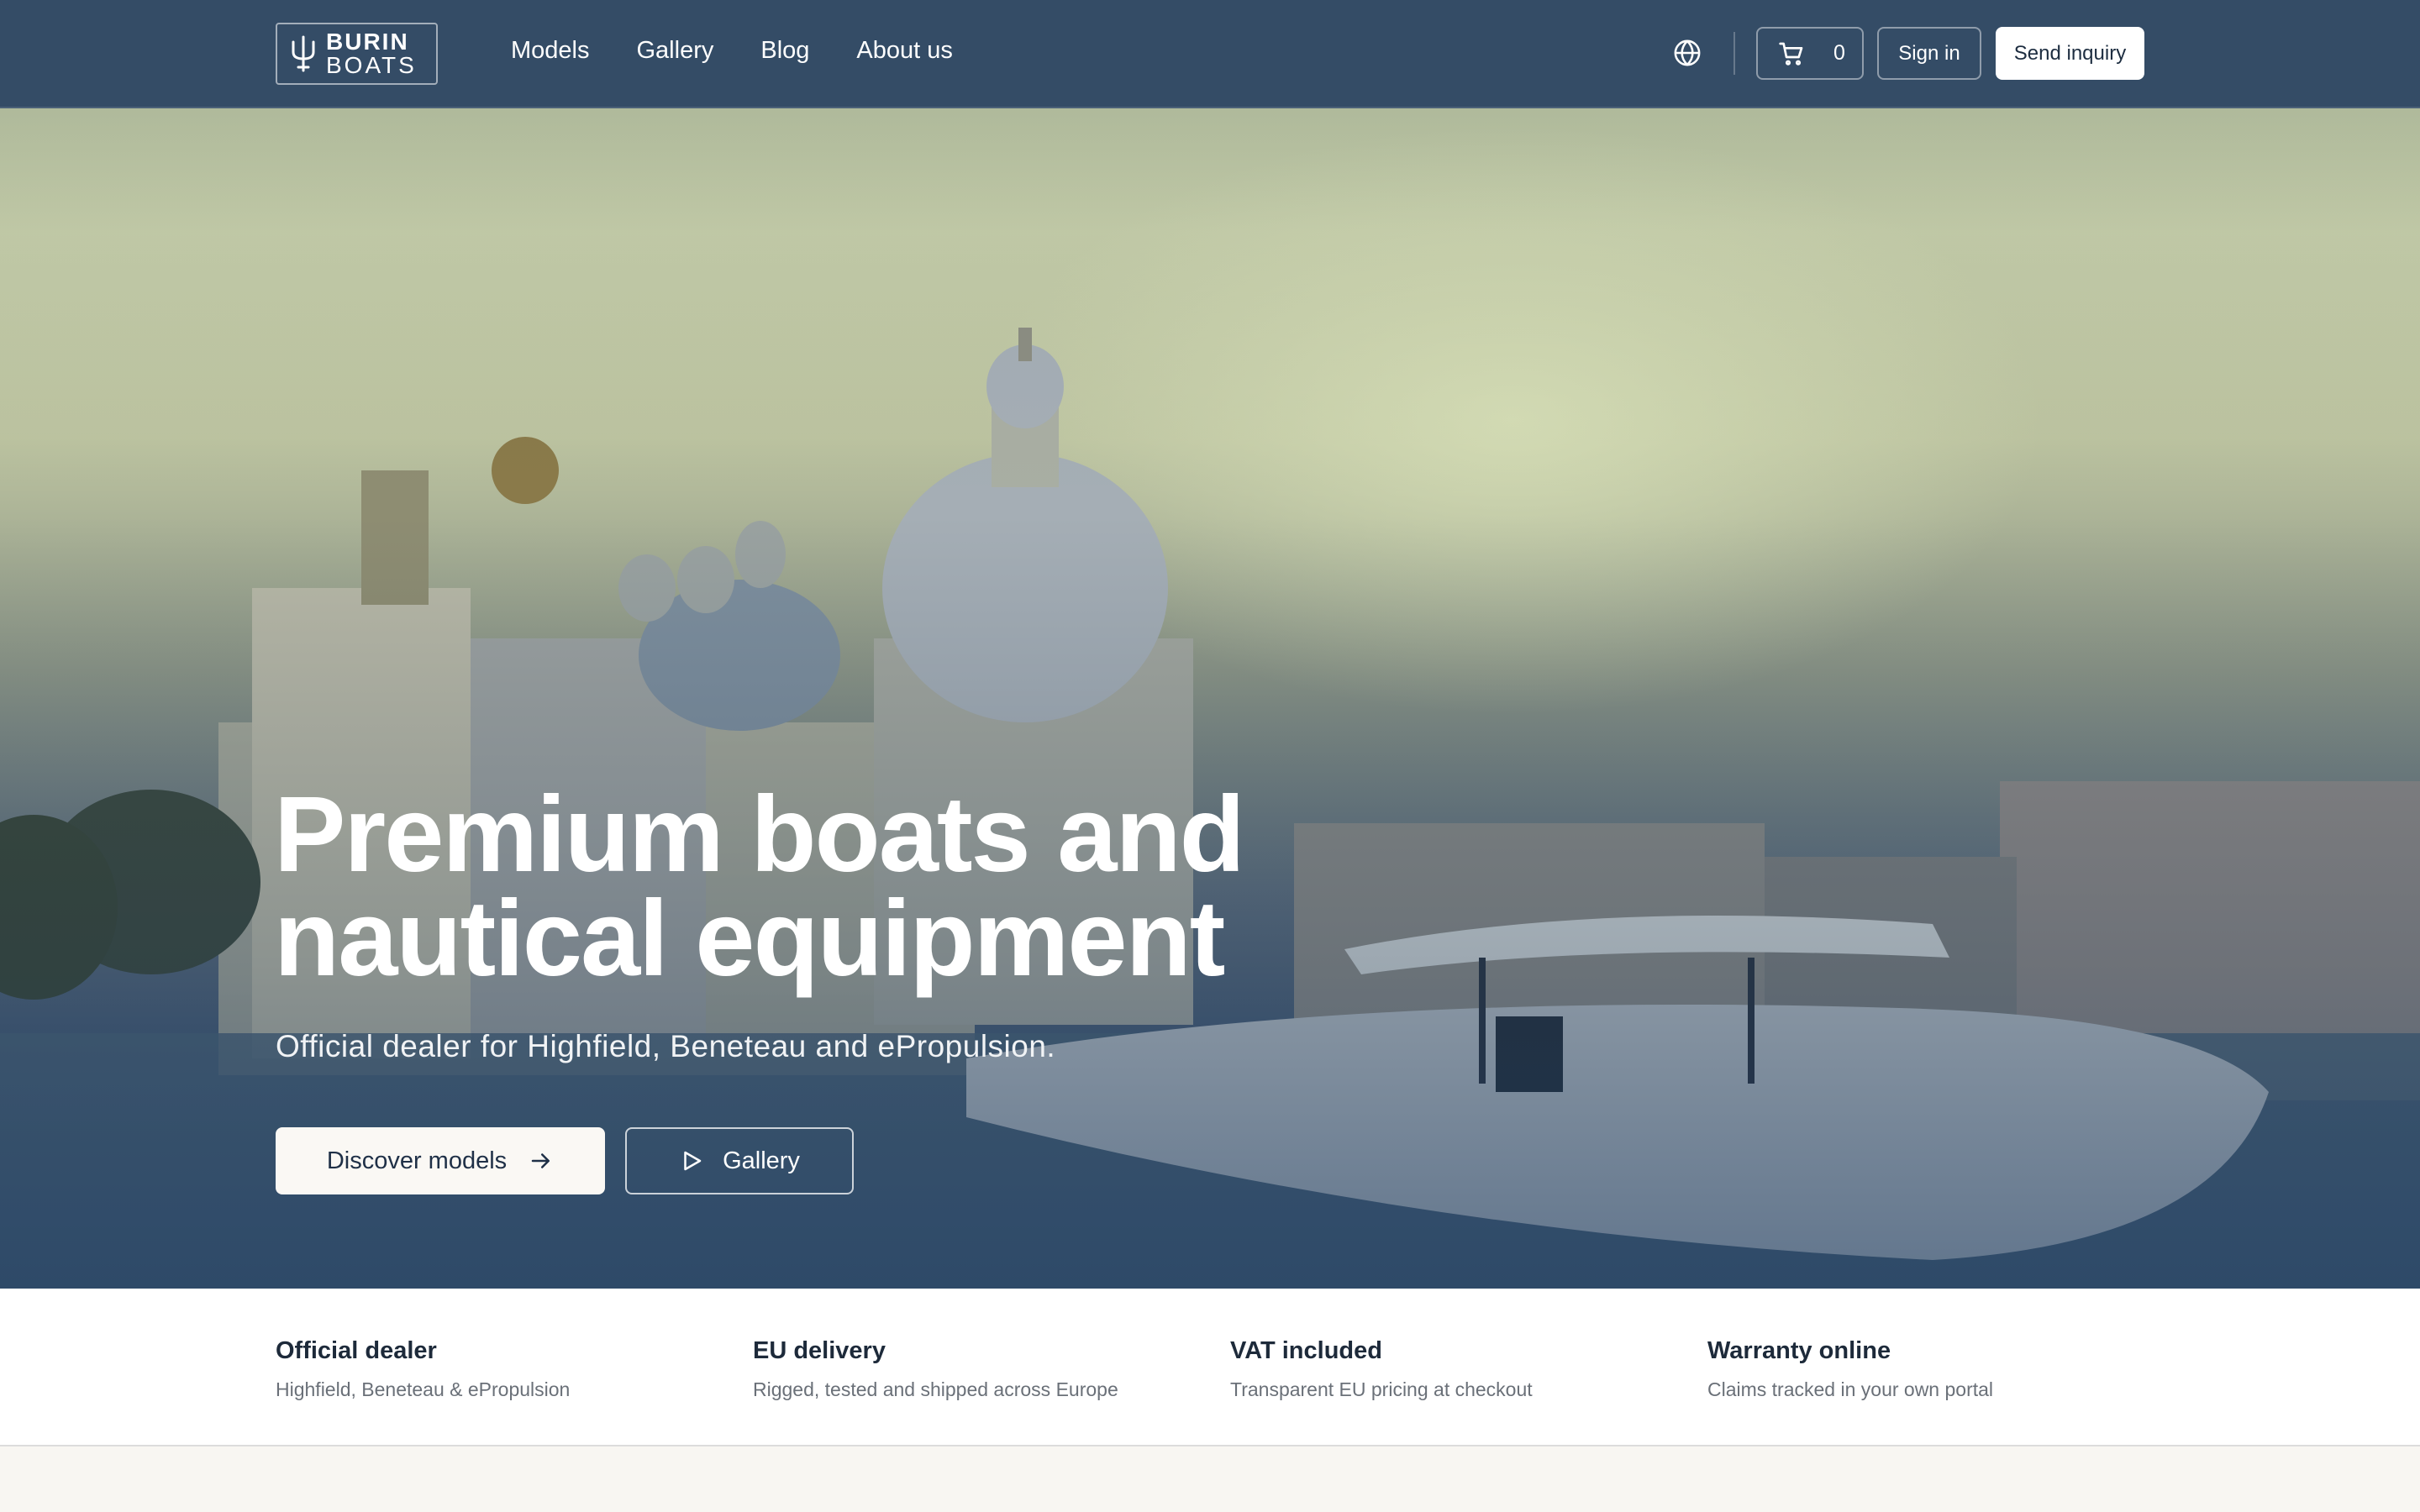  I want to click on nav-link-gallery: Gallery, so click(675, 51).